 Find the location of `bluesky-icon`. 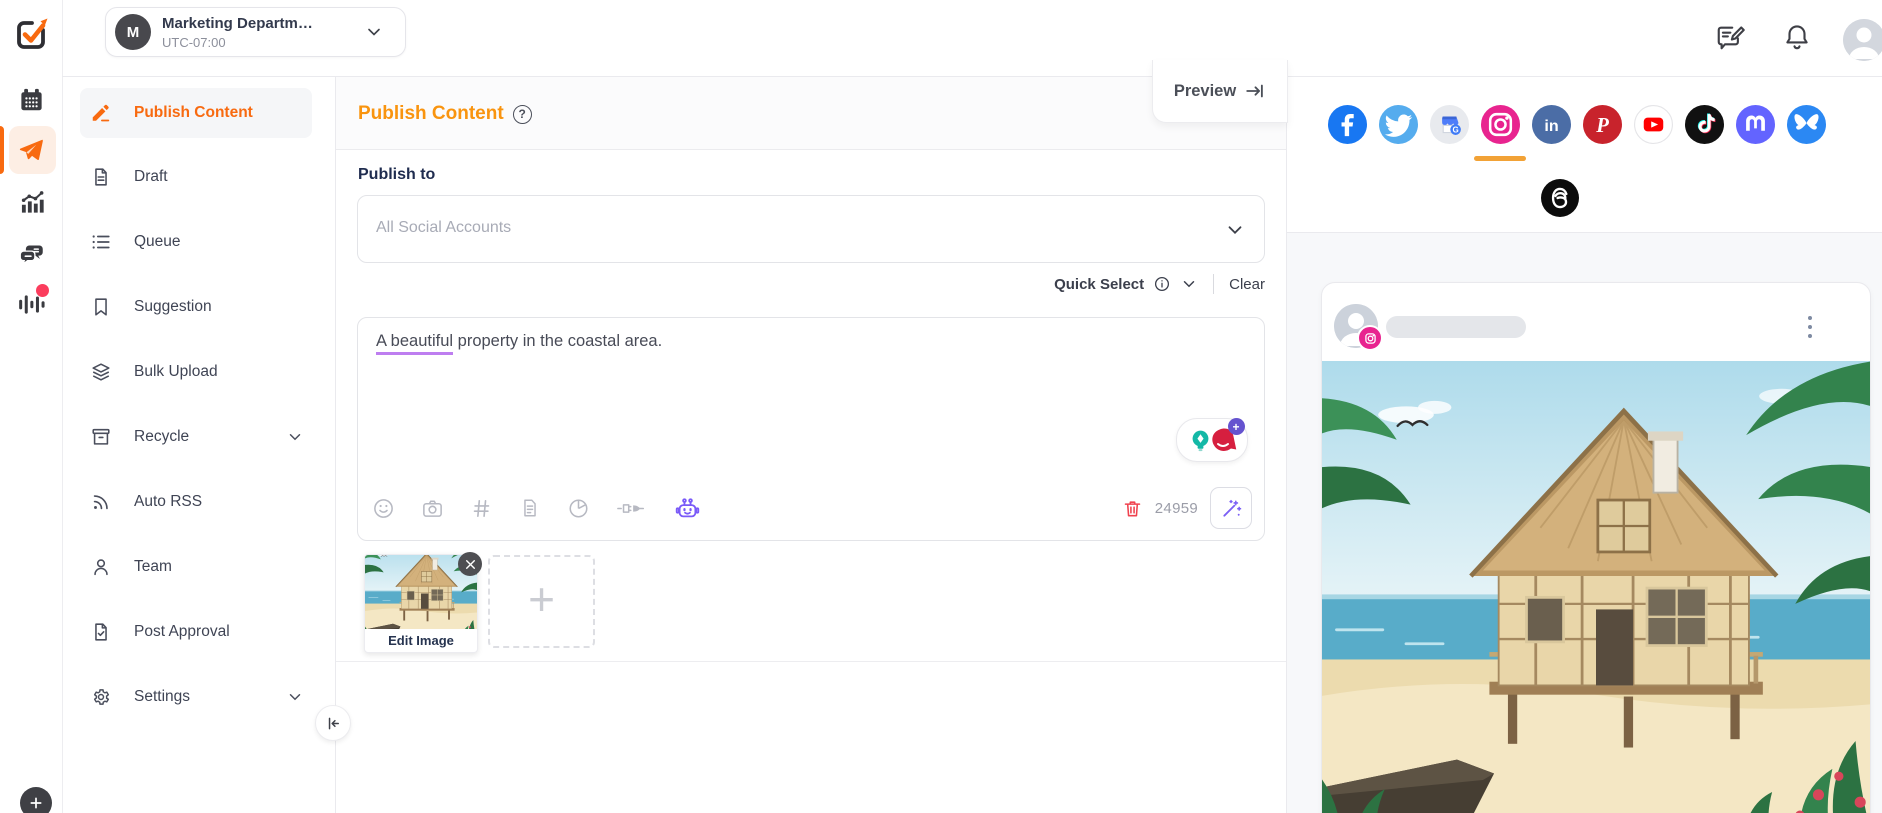

bluesky-icon is located at coordinates (1806, 124).